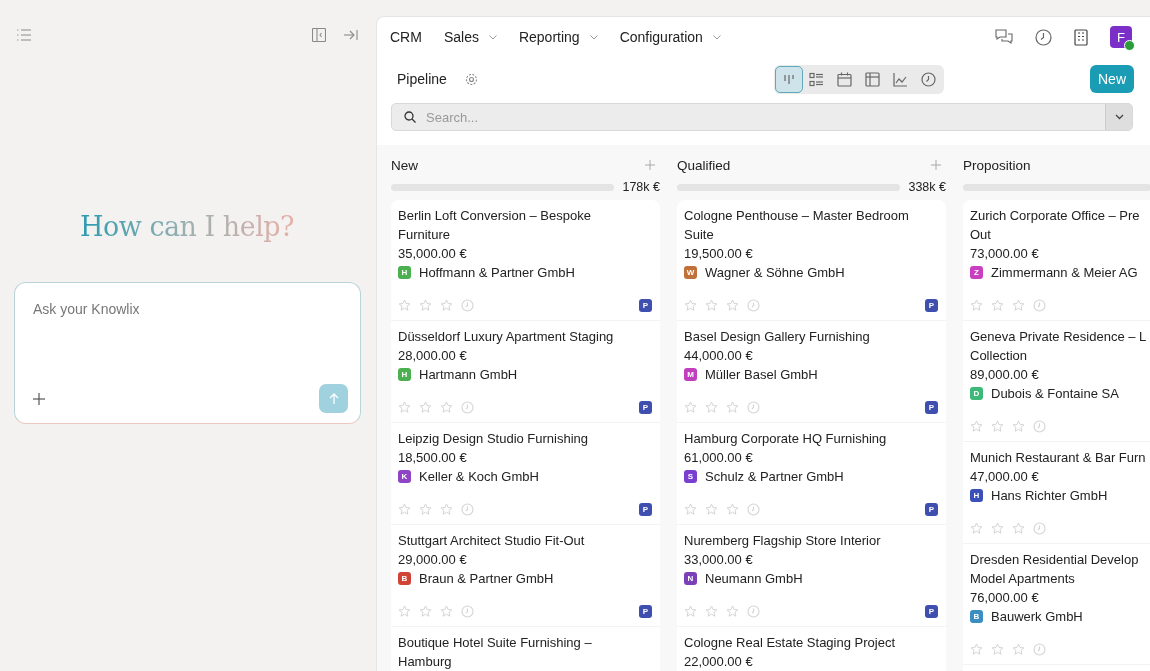 The width and height of the screenshot is (1150, 671). What do you see at coordinates (976, 393) in the screenshot?
I see `company-avatar: D` at bounding box center [976, 393].